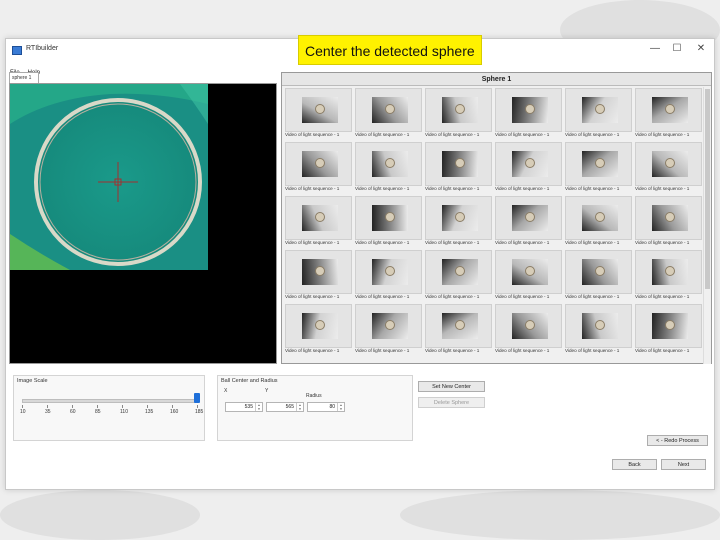  Describe the element at coordinates (244, 407) in the screenshot. I see `x-spinner: 535 ▲ ▼` at that location.